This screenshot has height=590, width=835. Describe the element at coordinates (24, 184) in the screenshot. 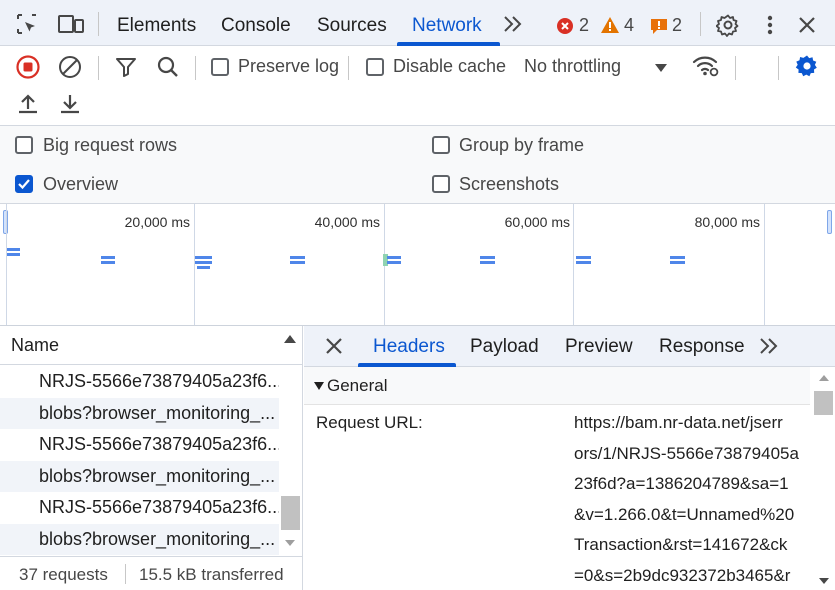

I see `overview-checkbox` at that location.